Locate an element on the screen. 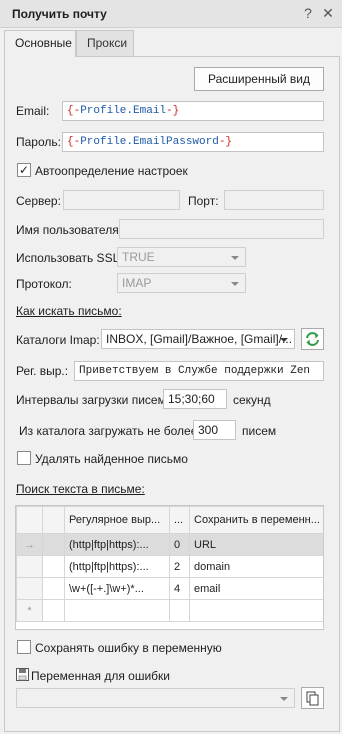 The height and width of the screenshot is (734, 342). email-label: Email: is located at coordinates (33, 111).